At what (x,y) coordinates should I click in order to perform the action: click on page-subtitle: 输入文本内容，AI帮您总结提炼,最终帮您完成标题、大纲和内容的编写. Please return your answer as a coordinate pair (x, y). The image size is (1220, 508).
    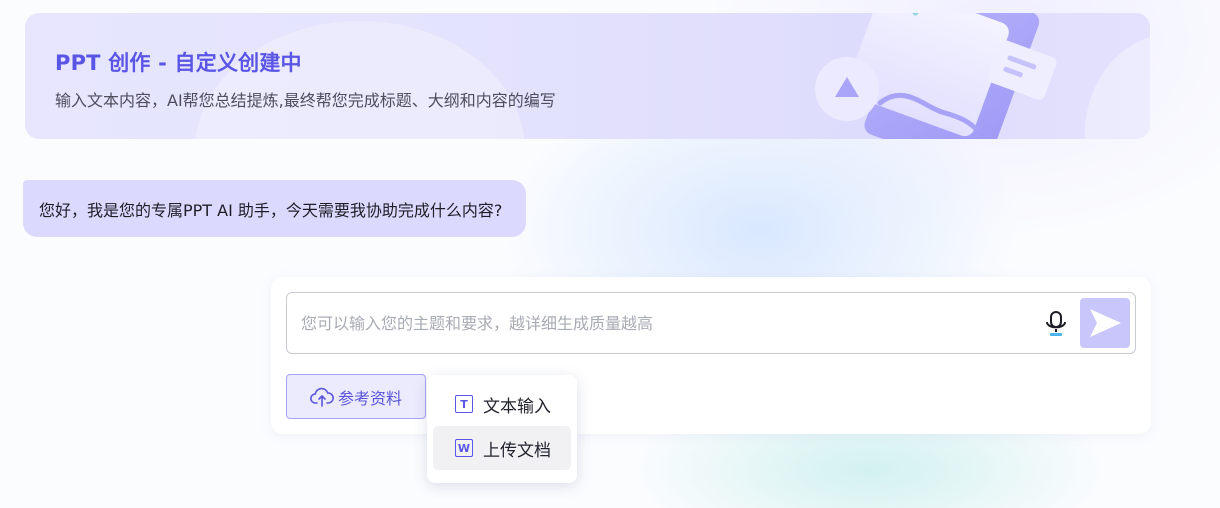
    Looking at the image, I should click on (305, 100).